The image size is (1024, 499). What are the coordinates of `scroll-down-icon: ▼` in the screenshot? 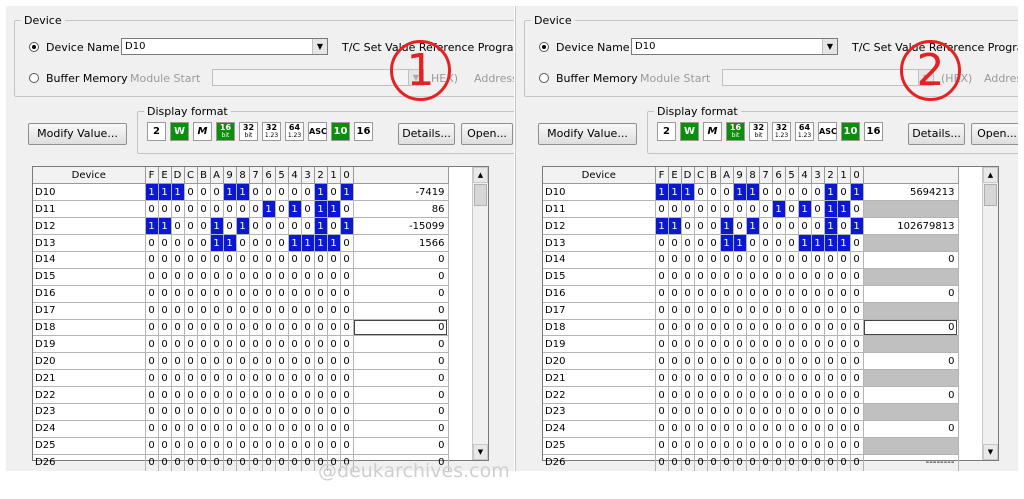 It's located at (480, 452).